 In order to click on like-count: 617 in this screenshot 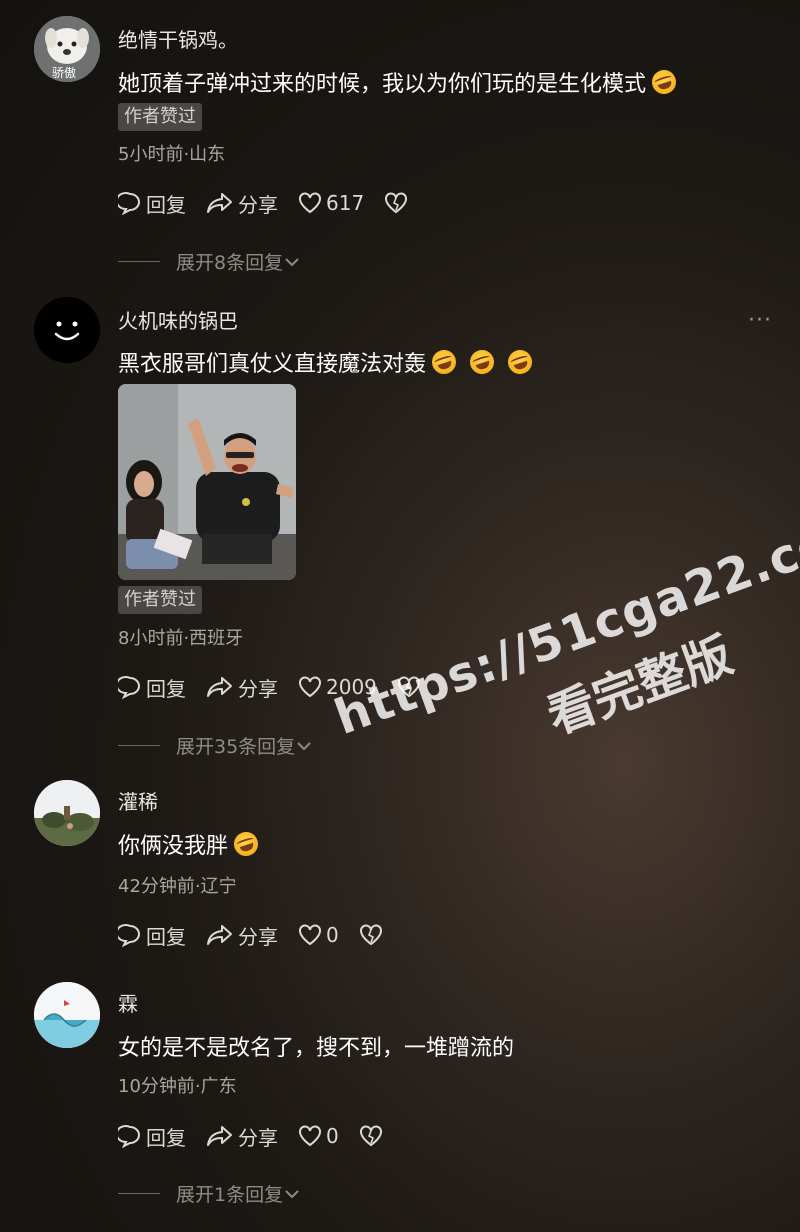, I will do `click(345, 203)`.